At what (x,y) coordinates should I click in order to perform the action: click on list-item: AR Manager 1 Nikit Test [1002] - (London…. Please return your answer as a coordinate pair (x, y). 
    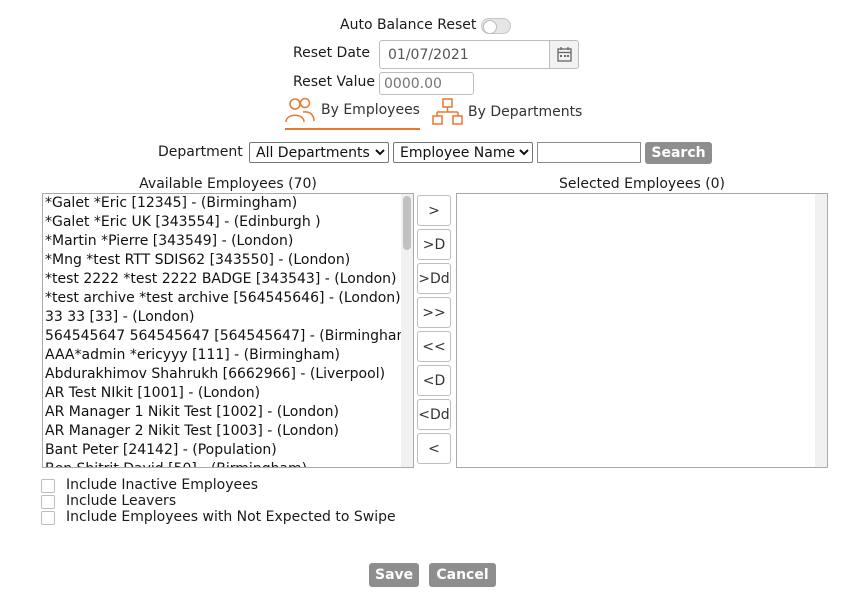
    Looking at the image, I should click on (228, 412).